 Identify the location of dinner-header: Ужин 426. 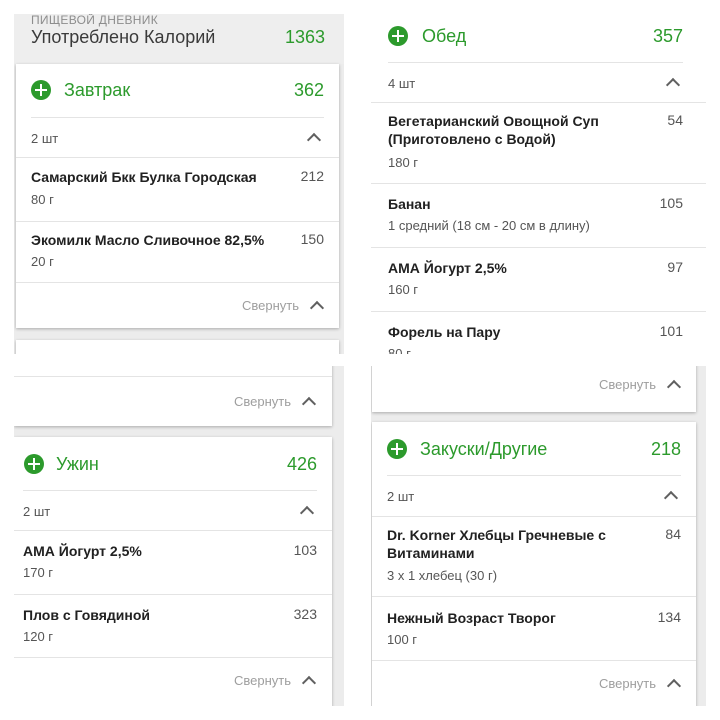
(173, 464).